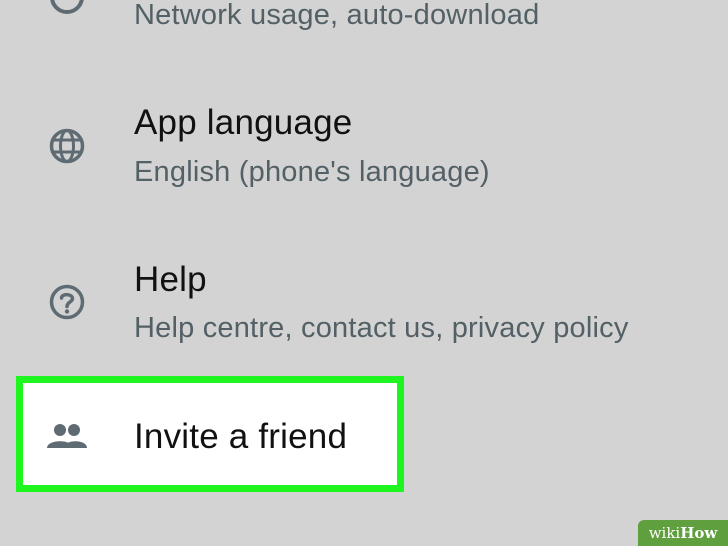 The image size is (728, 546). Describe the element at coordinates (67, 302) in the screenshot. I see `help-circle-icon` at that location.